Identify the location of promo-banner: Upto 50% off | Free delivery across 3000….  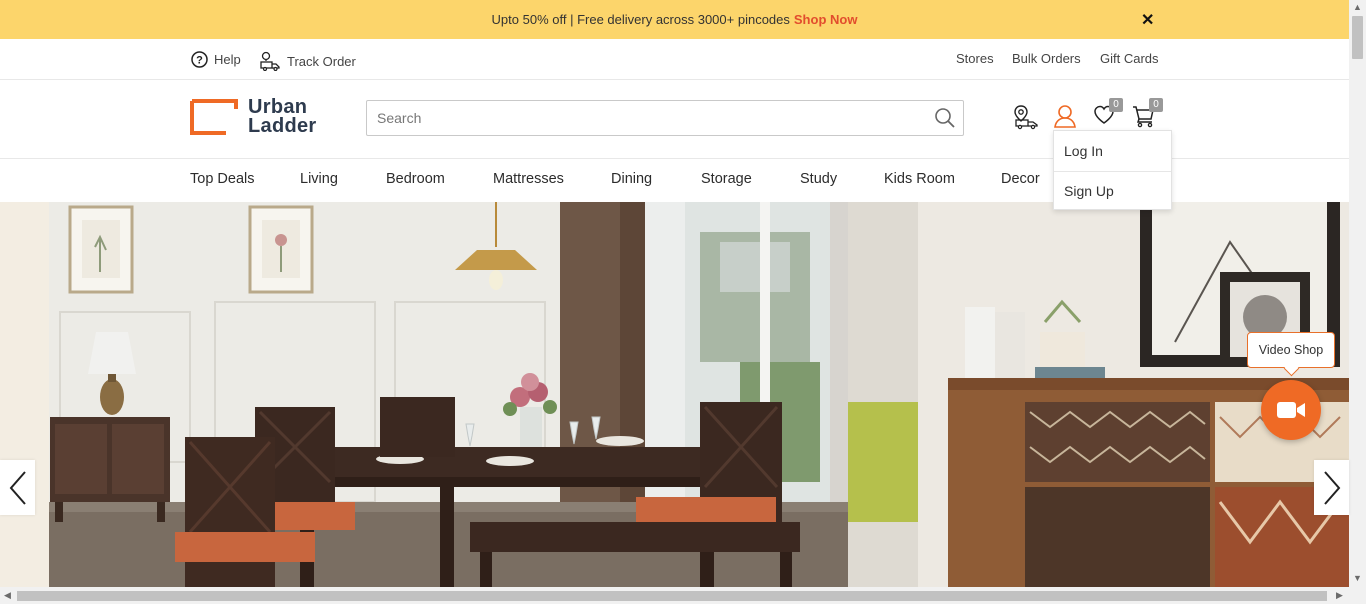
(674, 19).